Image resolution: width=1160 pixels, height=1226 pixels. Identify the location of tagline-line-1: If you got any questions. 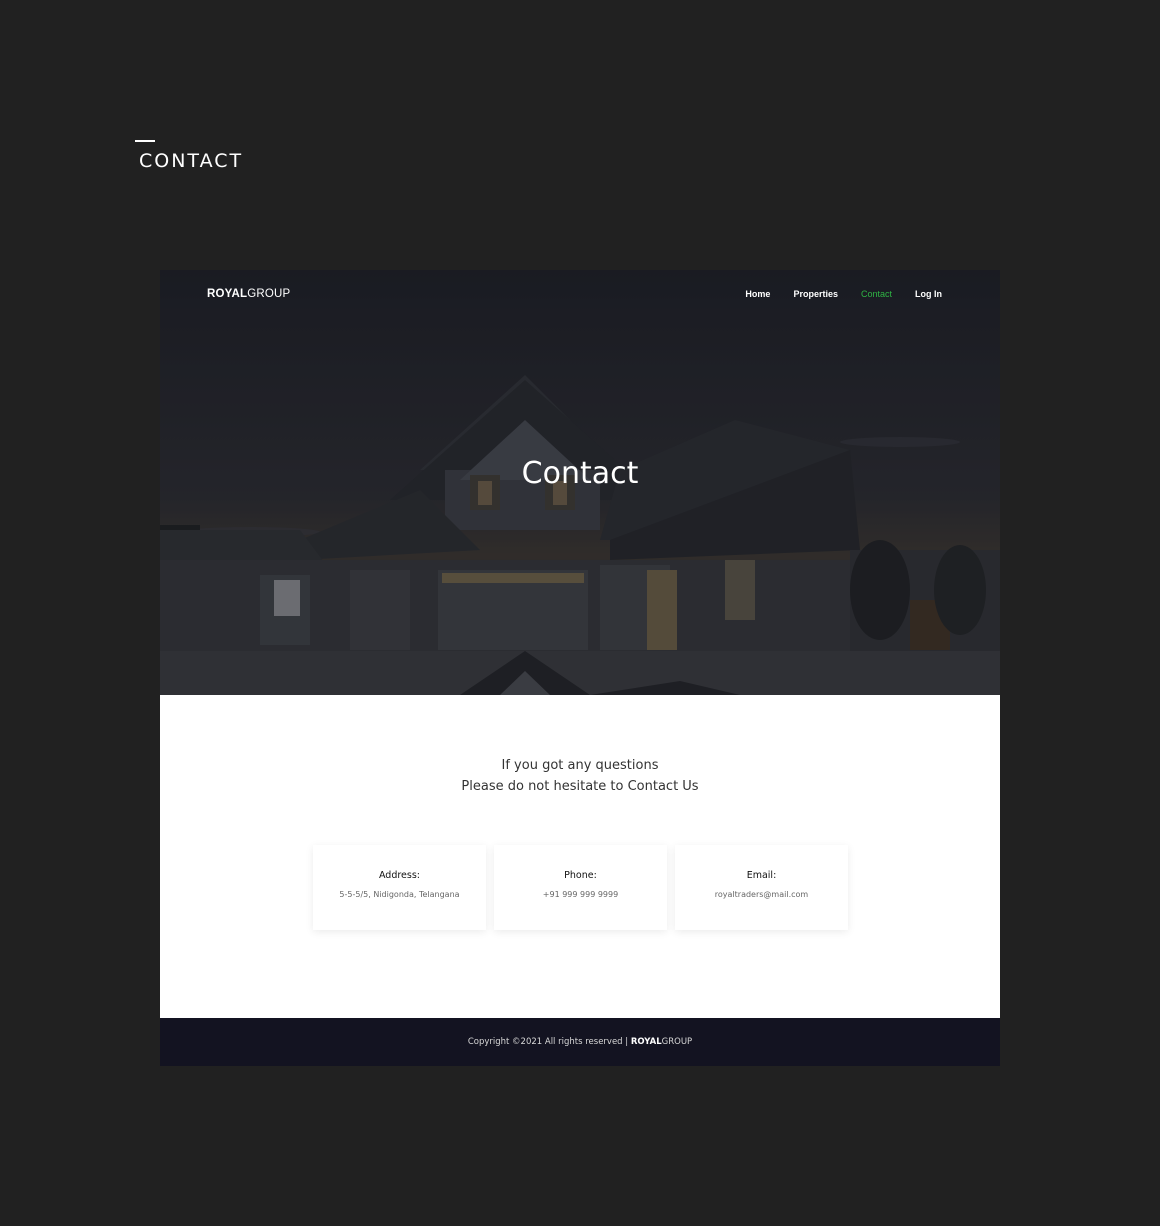
(580, 765).